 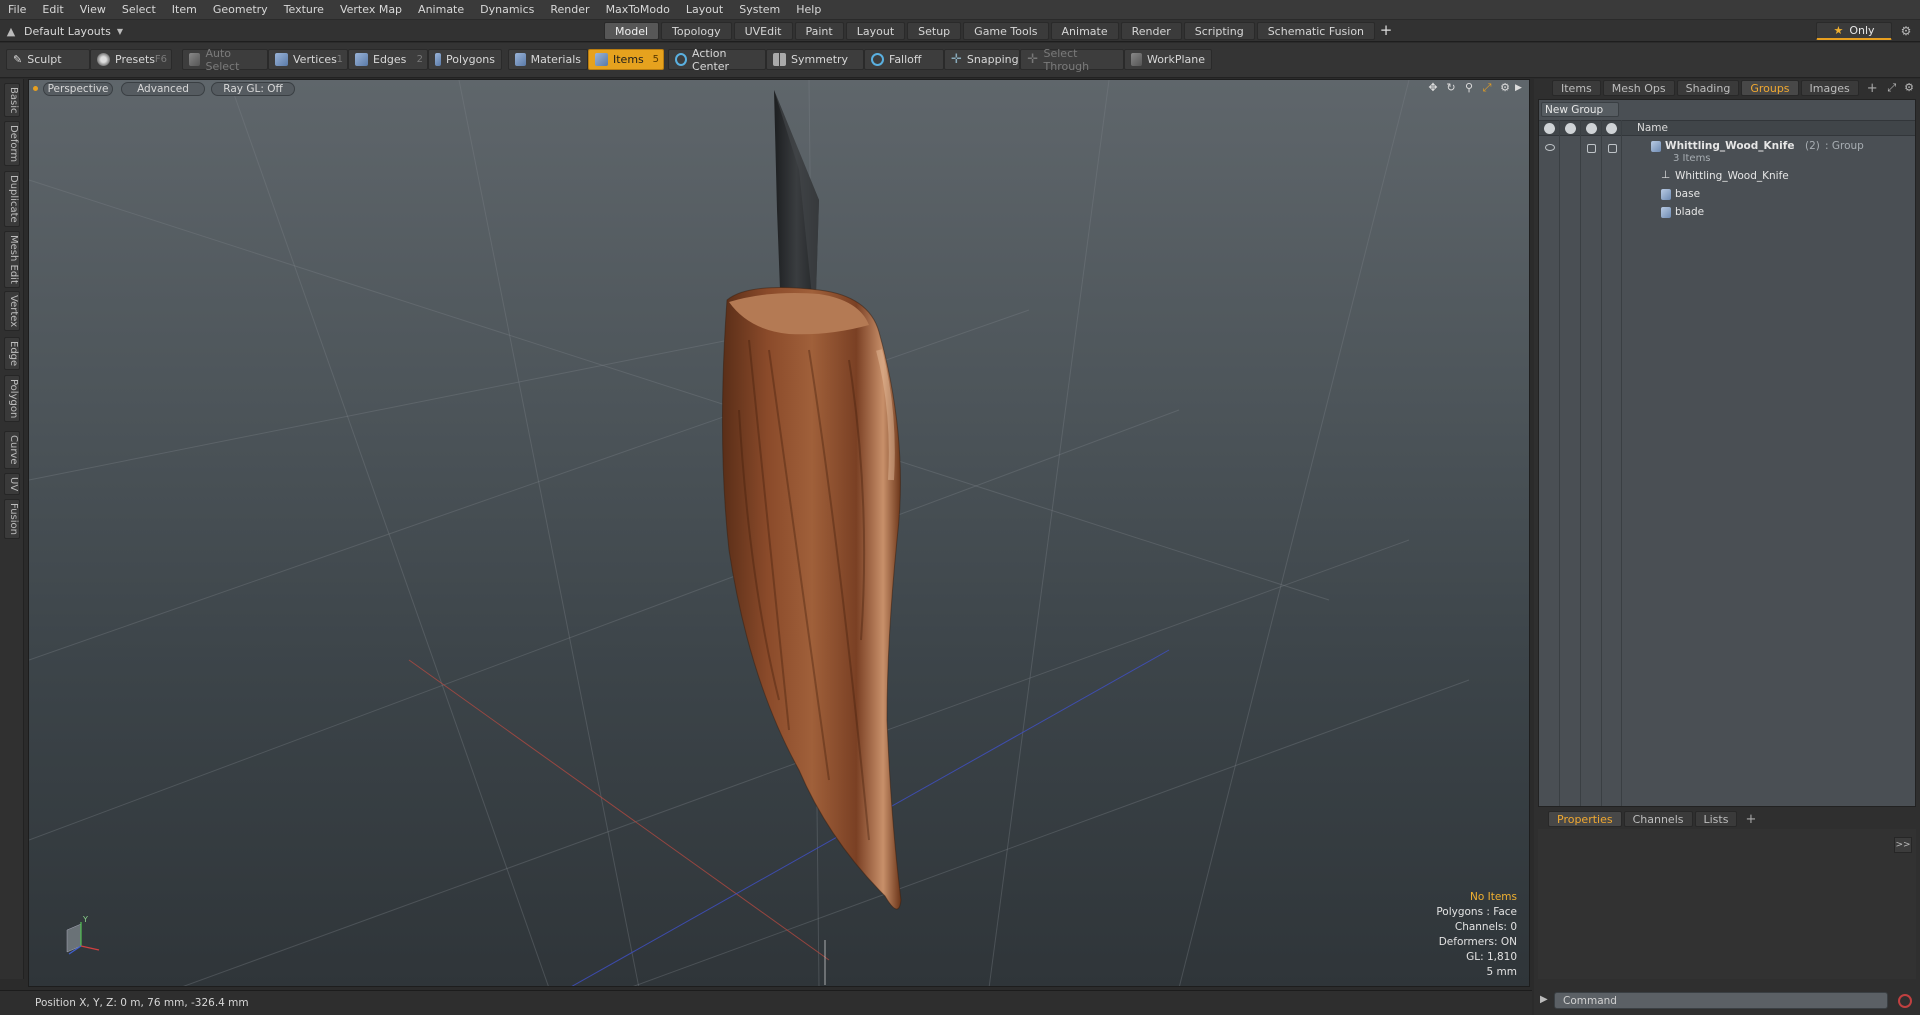 I want to click on mesh-icon, so click(x=1666, y=212).